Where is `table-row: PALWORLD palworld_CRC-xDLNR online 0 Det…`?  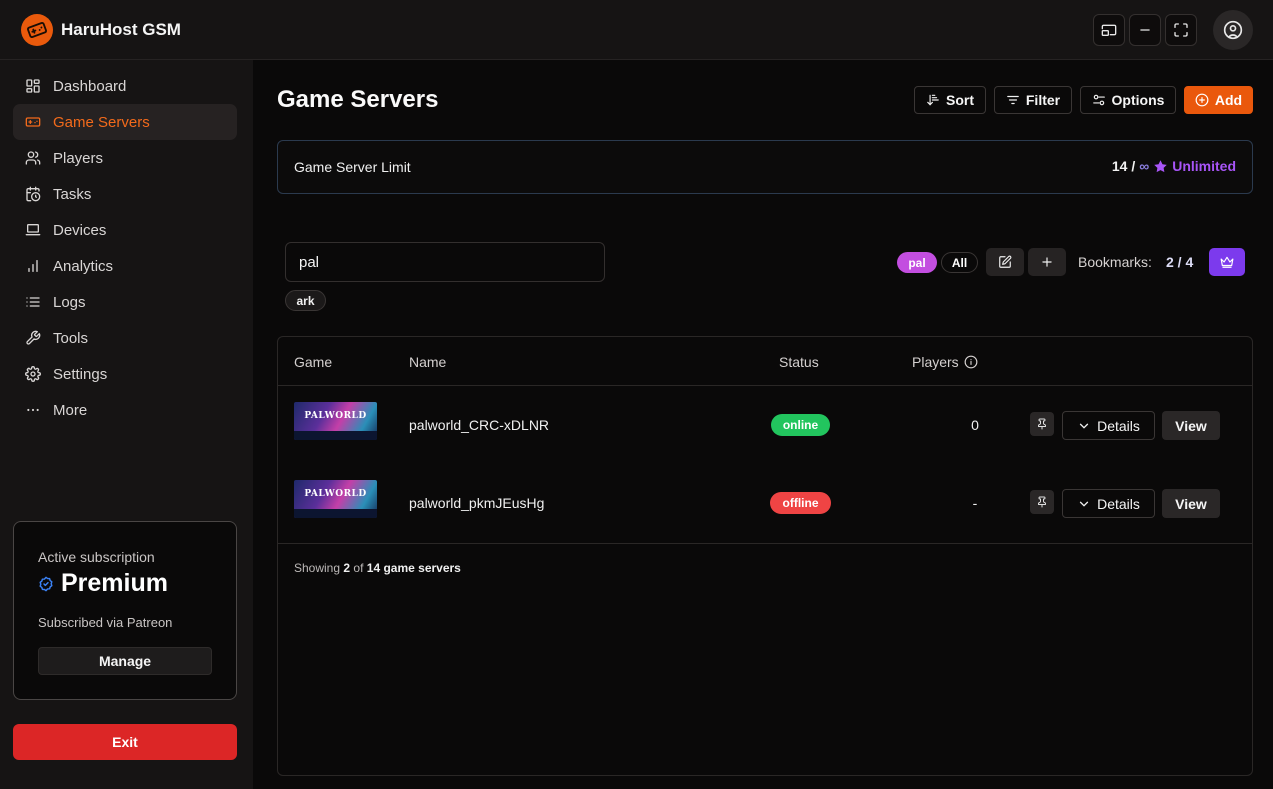 table-row: PALWORLD palworld_CRC-xDLNR online 0 Det… is located at coordinates (765, 425).